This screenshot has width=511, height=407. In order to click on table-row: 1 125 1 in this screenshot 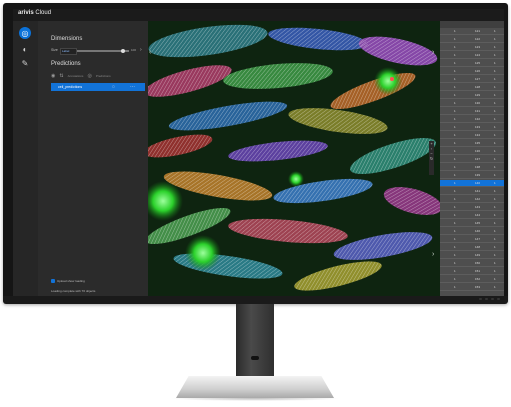, I will do `click(472, 63)`.